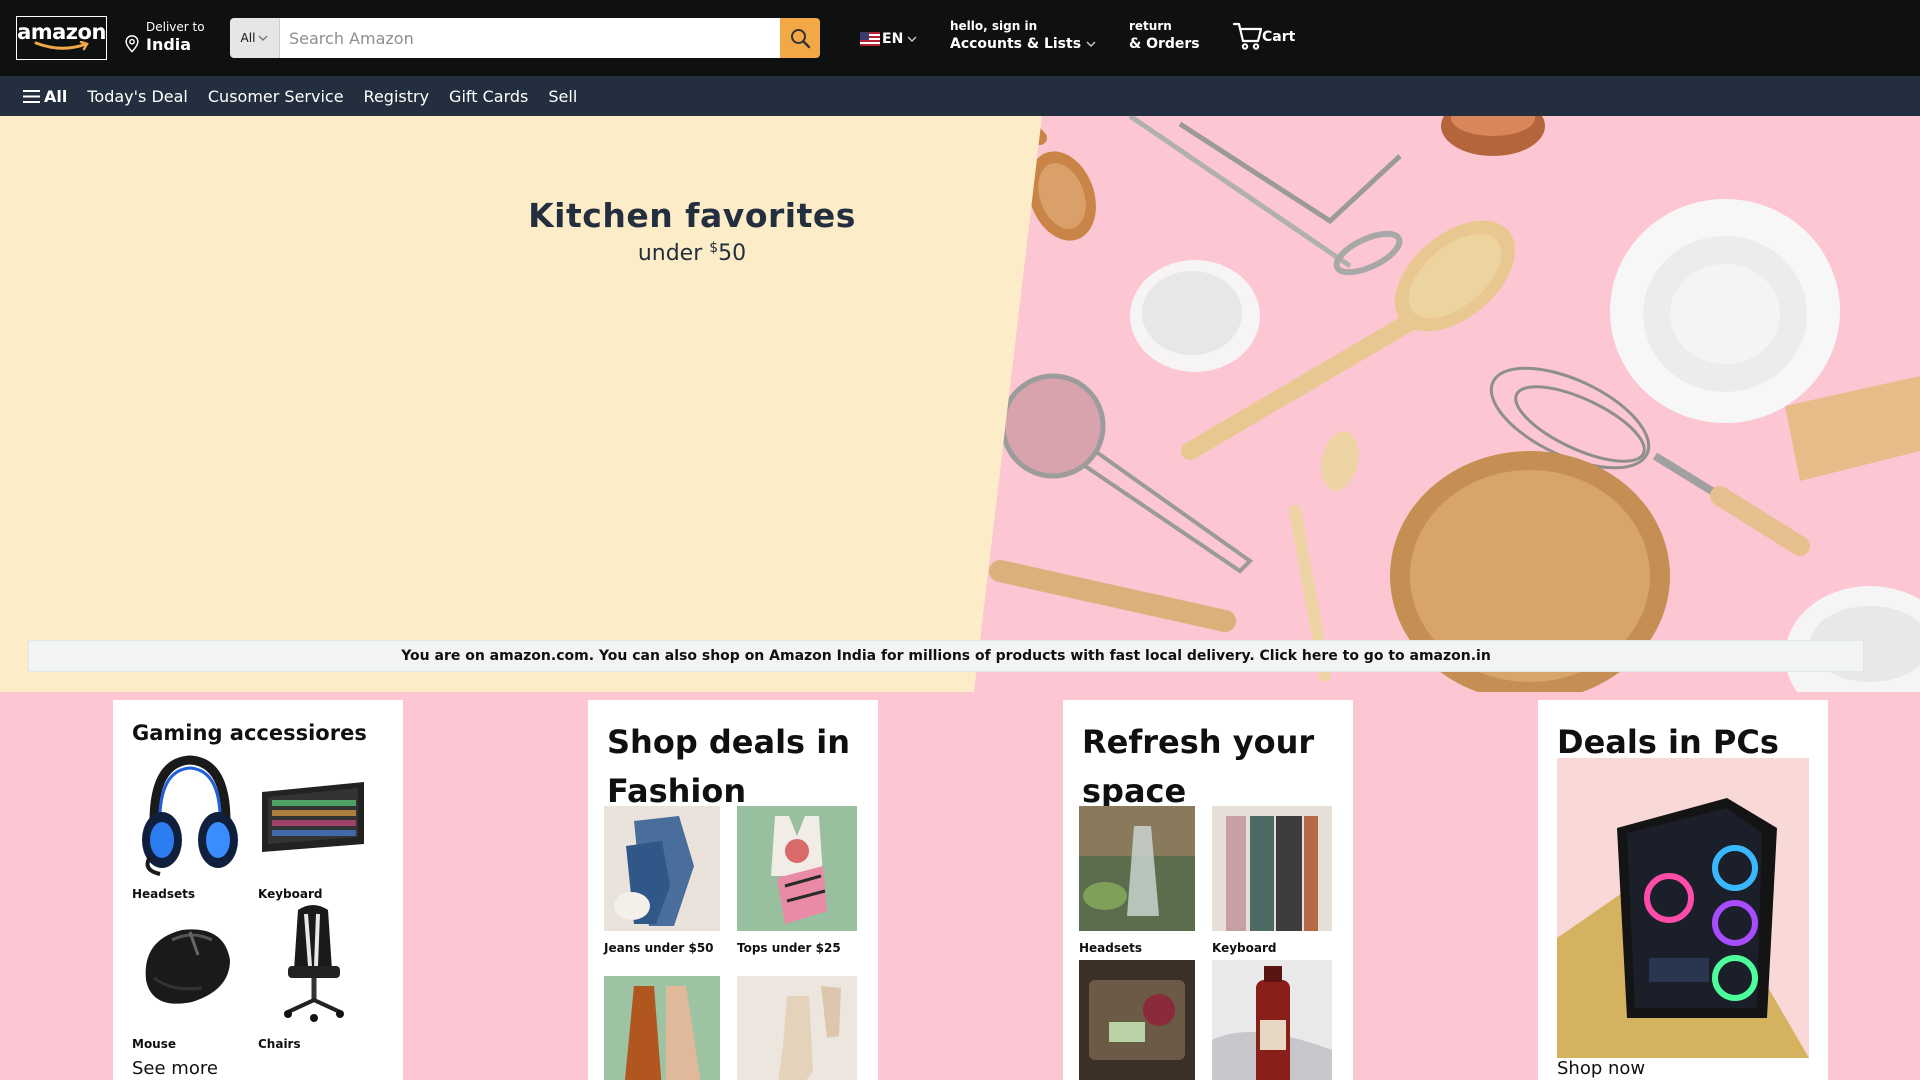 The width and height of the screenshot is (1920, 1080). I want to click on search-category-label: All, so click(248, 38).